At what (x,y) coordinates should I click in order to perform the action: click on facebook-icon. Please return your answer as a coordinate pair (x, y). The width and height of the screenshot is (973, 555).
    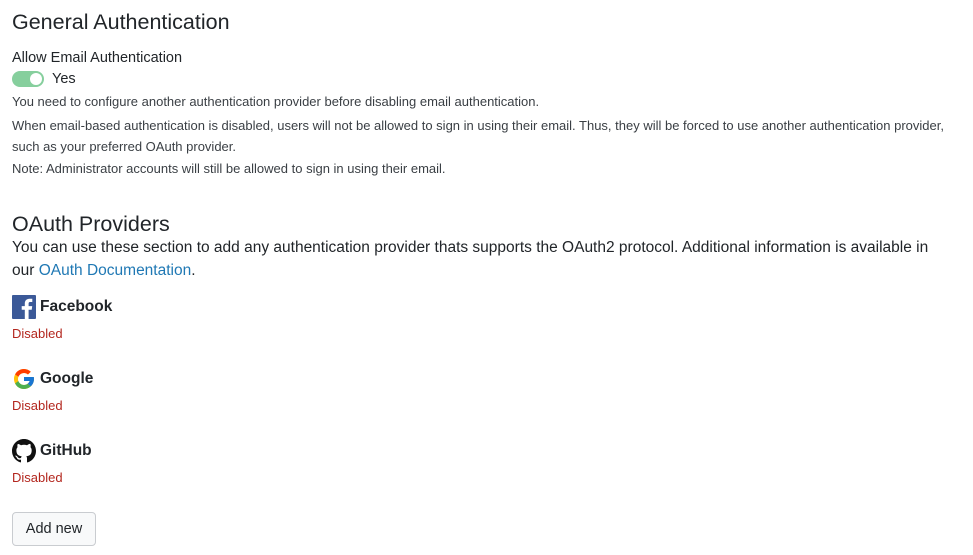
    Looking at the image, I should click on (24, 307).